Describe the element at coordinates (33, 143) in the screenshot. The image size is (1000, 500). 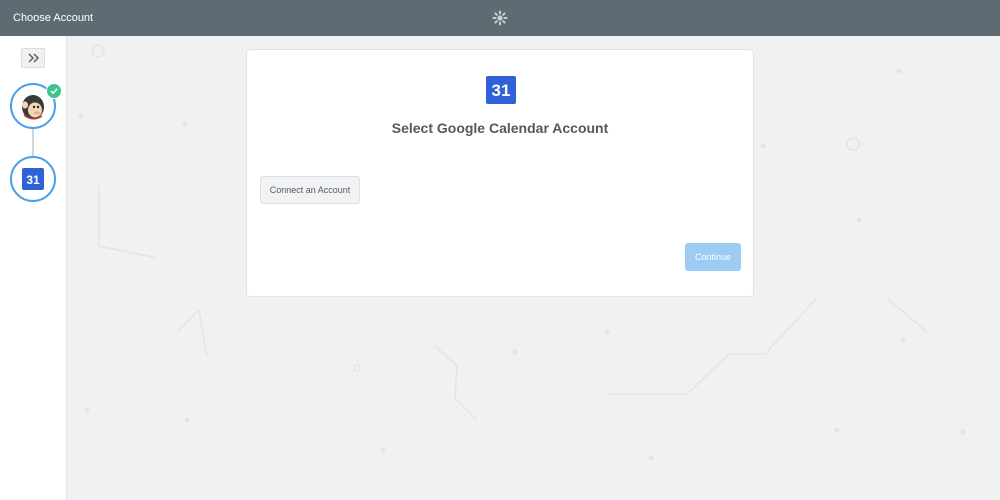
I see `step-connector` at that location.